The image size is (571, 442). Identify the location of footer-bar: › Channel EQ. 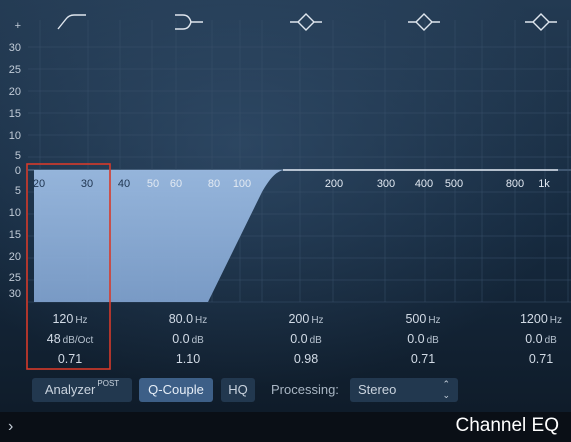
(285, 427).